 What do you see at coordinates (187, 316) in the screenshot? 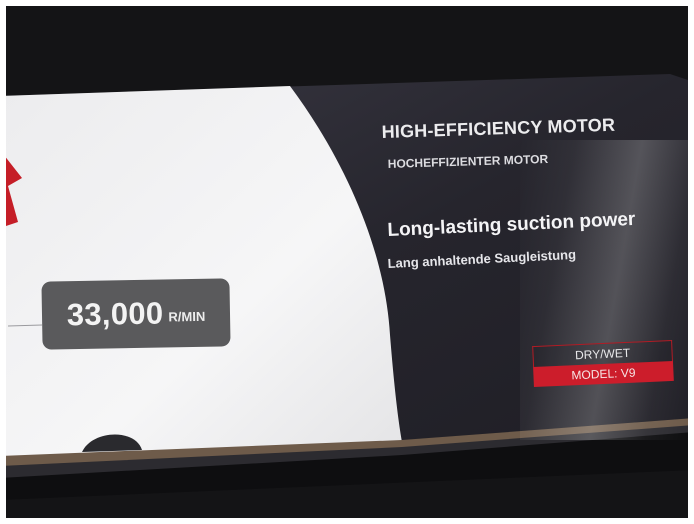
I see `speed-unit: R/MIN` at bounding box center [187, 316].